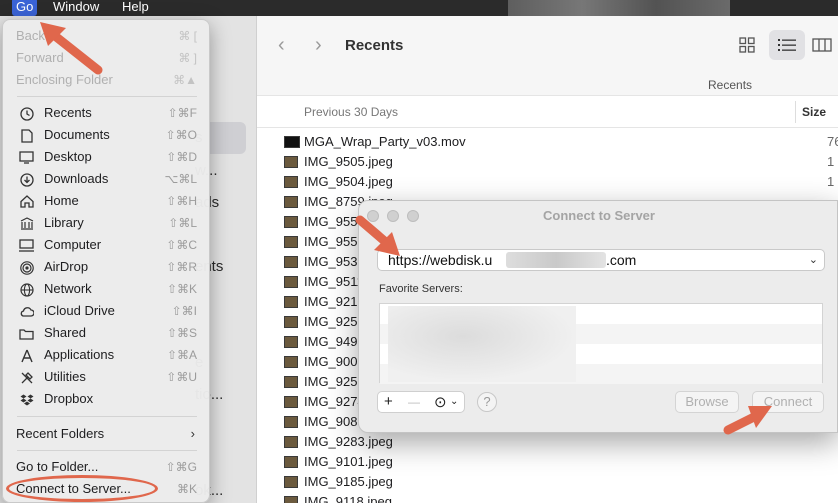 The image size is (838, 503). Describe the element at coordinates (107, 157) in the screenshot. I see `menu-item-desktop: Desktop ⇧⌘D` at that location.